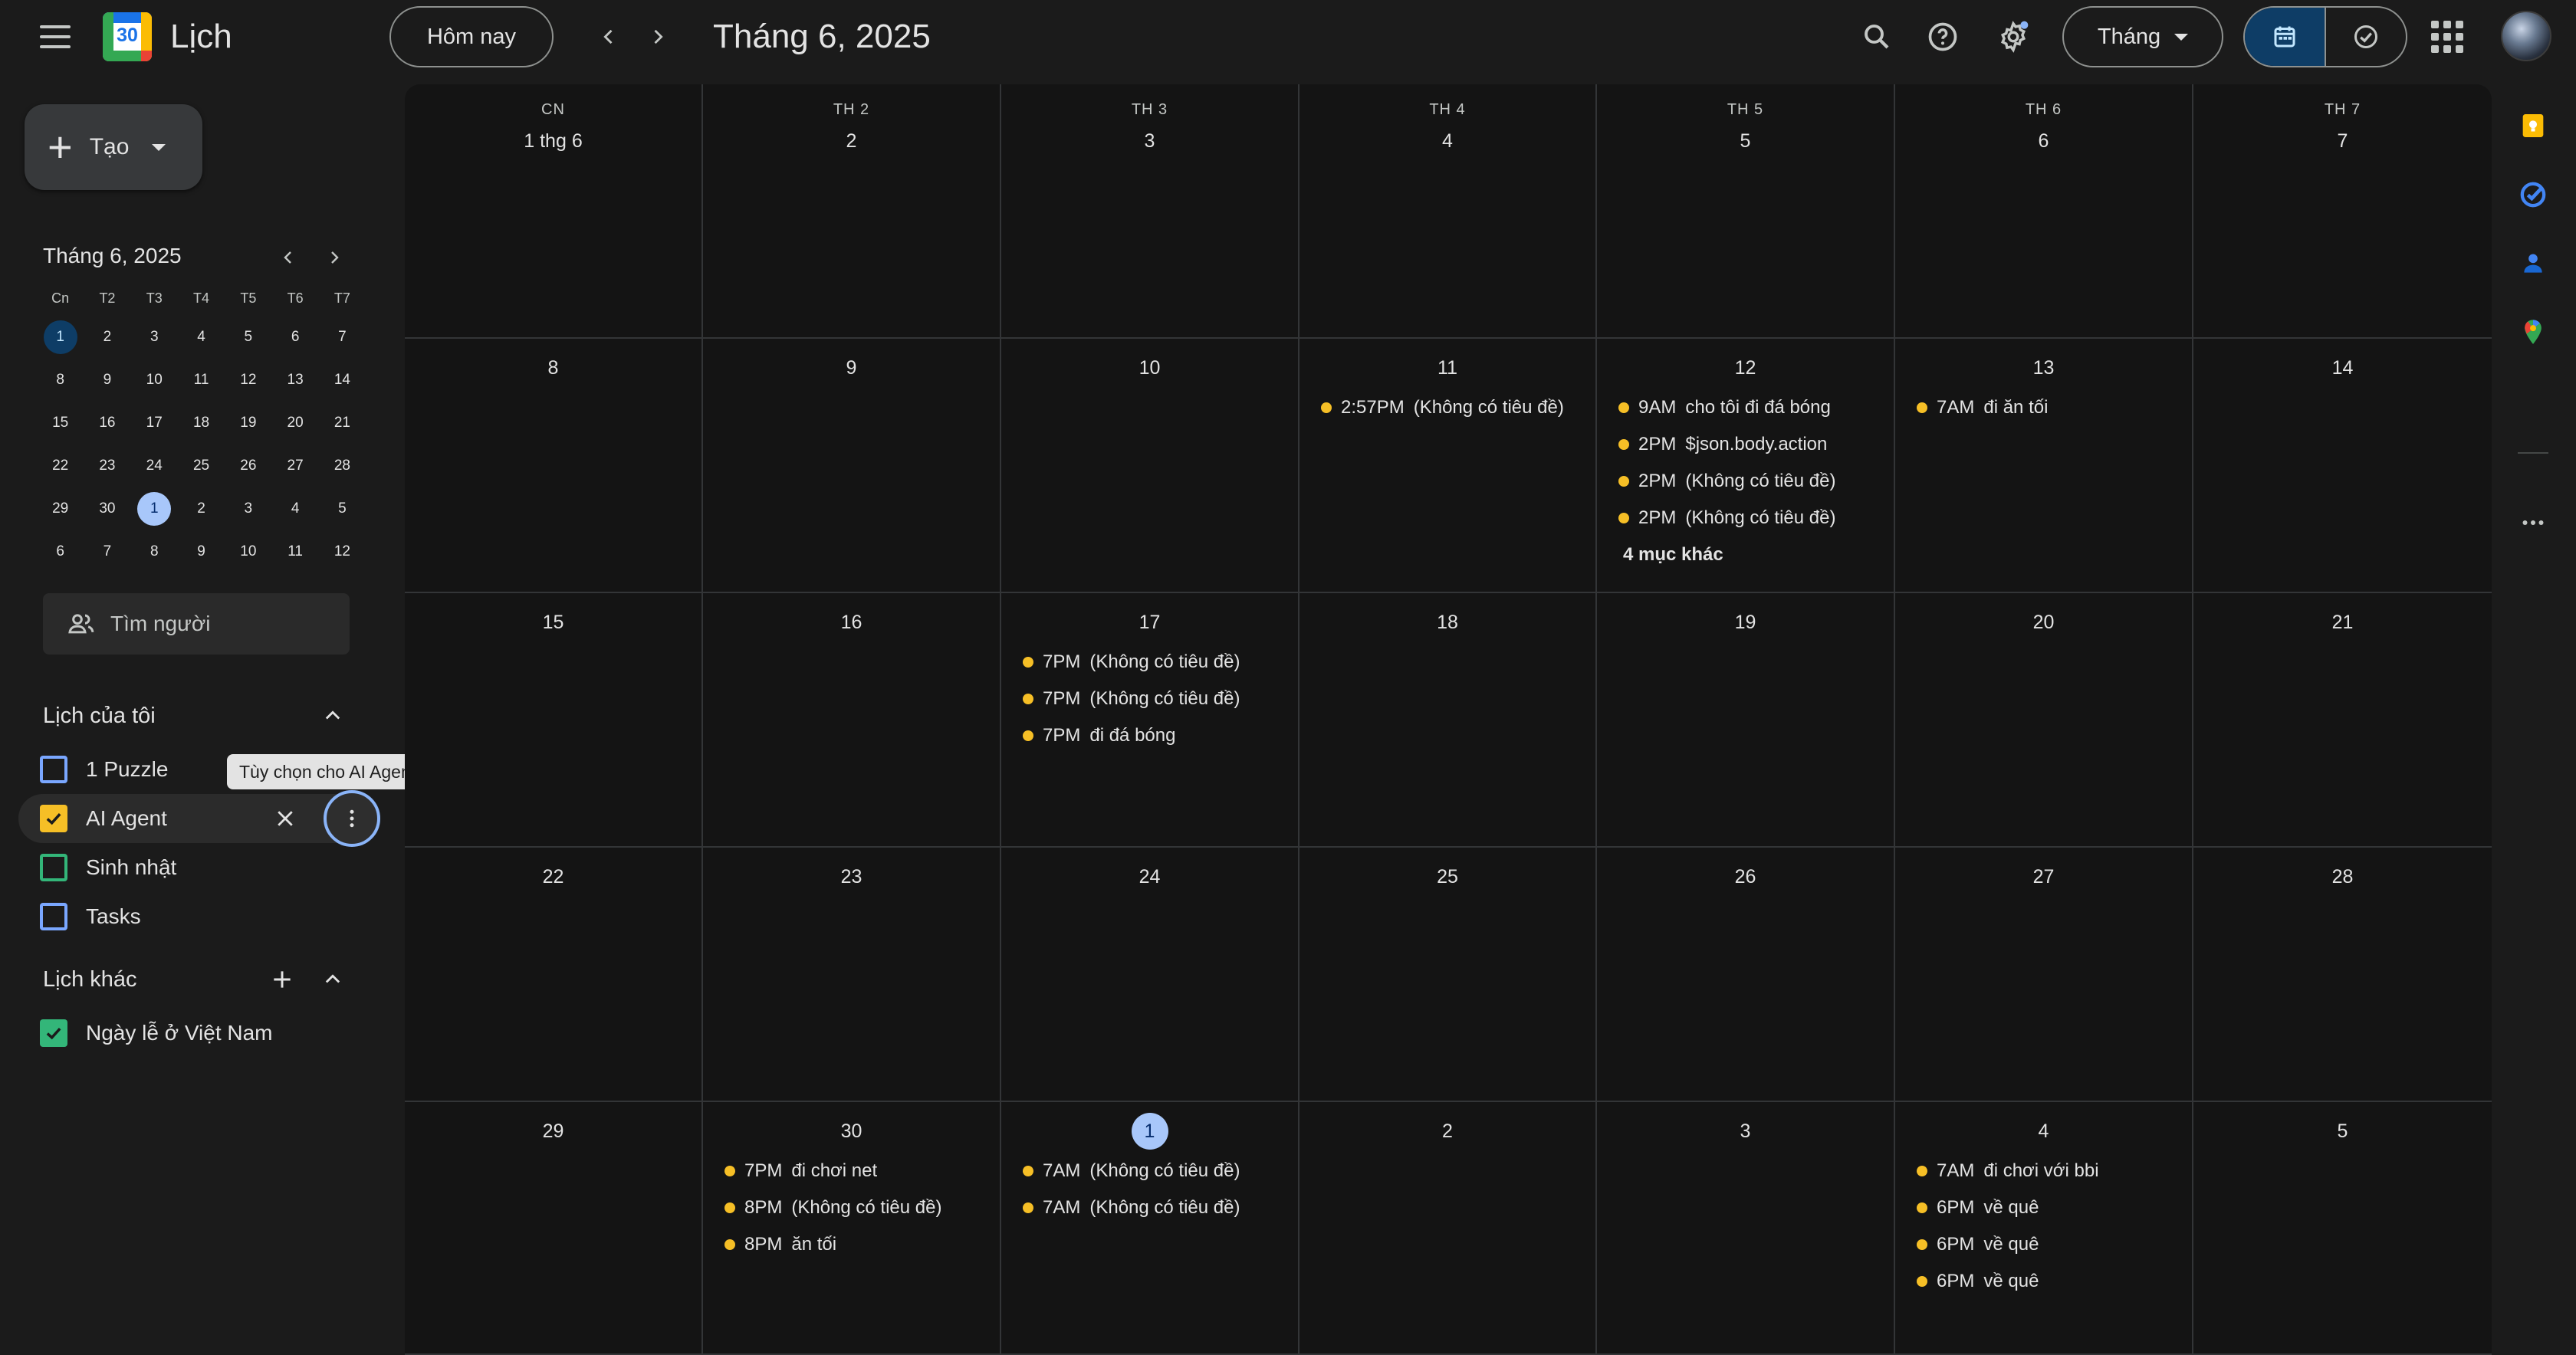  Describe the element at coordinates (1150, 877) in the screenshot. I see `day-number: 24` at that location.